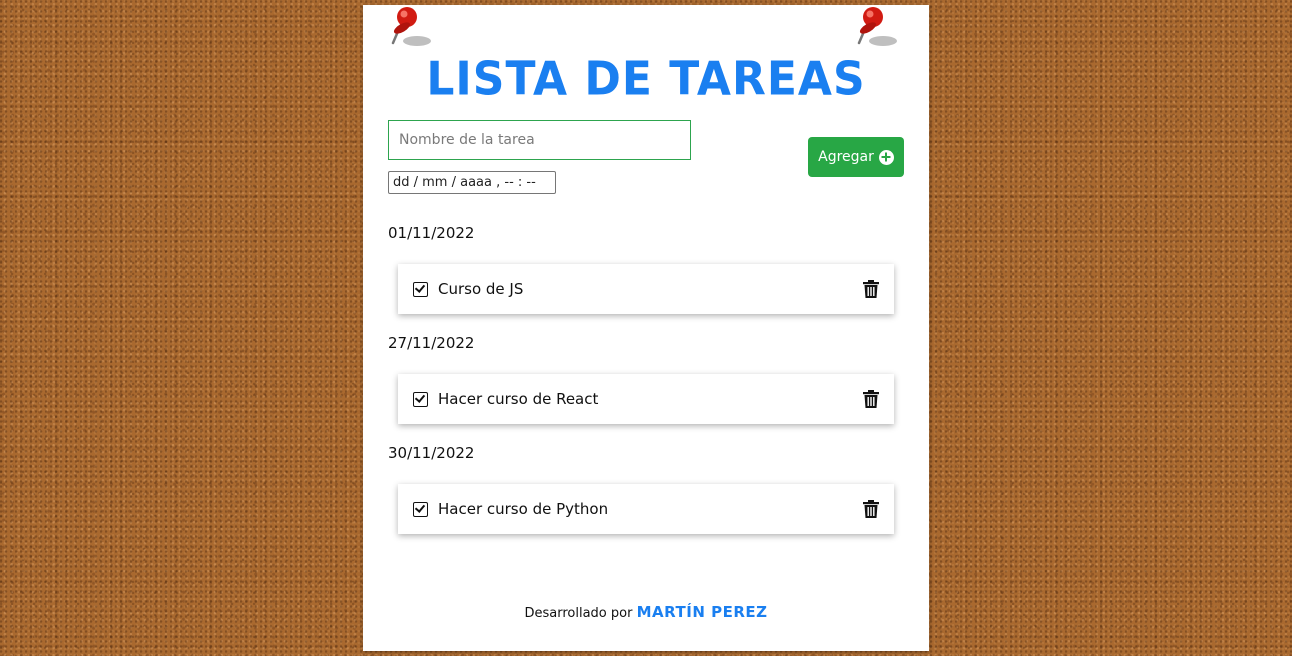 This screenshot has width=1292, height=656. What do you see at coordinates (539, 140) in the screenshot?
I see `task-name-input` at bounding box center [539, 140].